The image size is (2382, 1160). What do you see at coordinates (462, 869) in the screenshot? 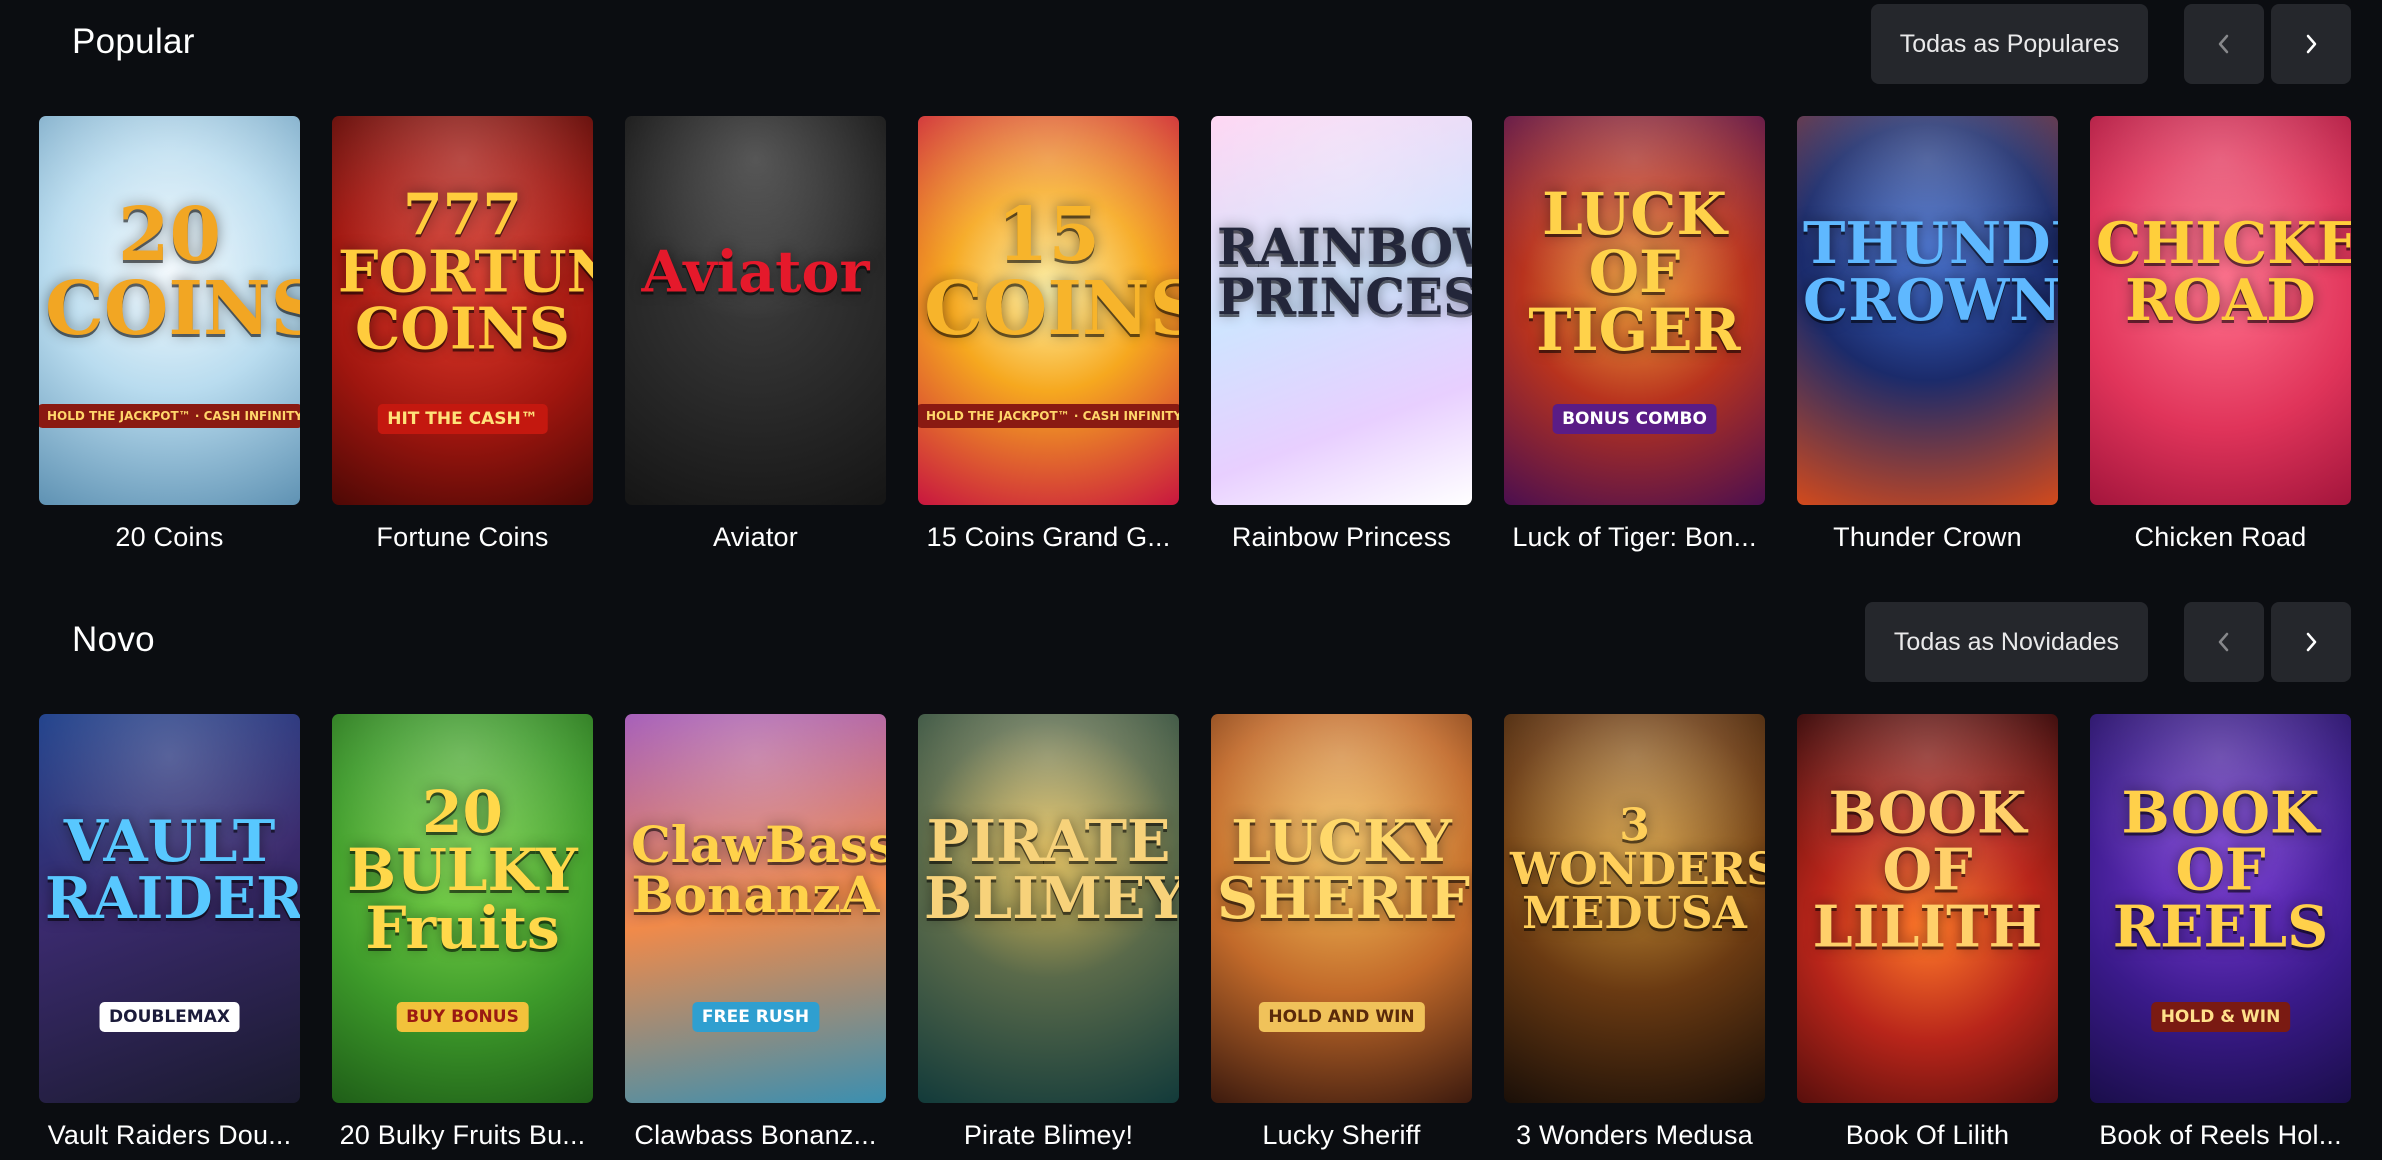
I see `game-art-title: 20 BULKY Fruits` at bounding box center [462, 869].